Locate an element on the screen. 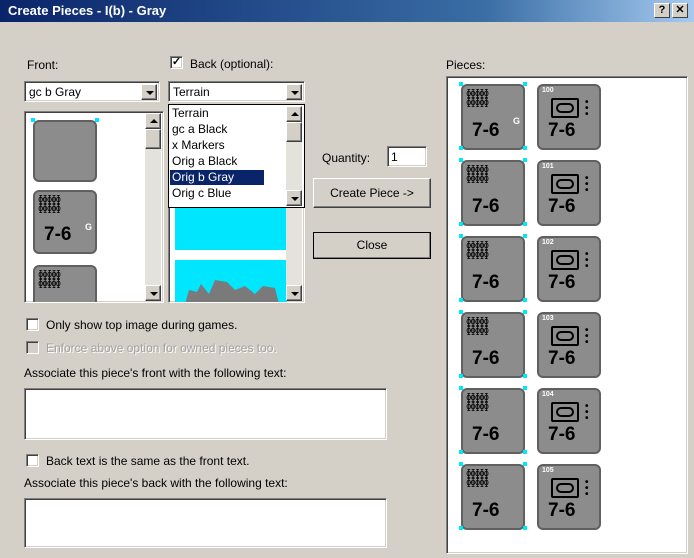 This screenshot has width=694, height=558. pieces-label: Pieces: is located at coordinates (466, 65).